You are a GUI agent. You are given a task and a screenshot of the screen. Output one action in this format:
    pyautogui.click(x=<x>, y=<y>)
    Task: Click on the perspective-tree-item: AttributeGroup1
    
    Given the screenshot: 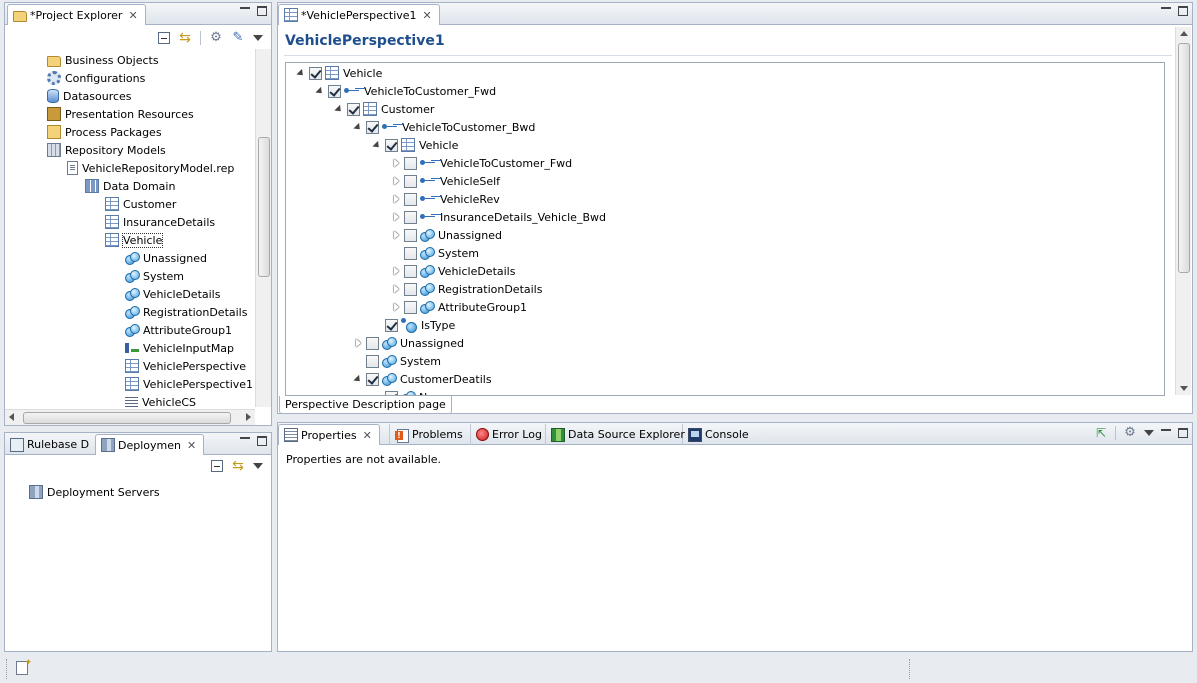 What is the action you would take?
    pyautogui.click(x=459, y=307)
    